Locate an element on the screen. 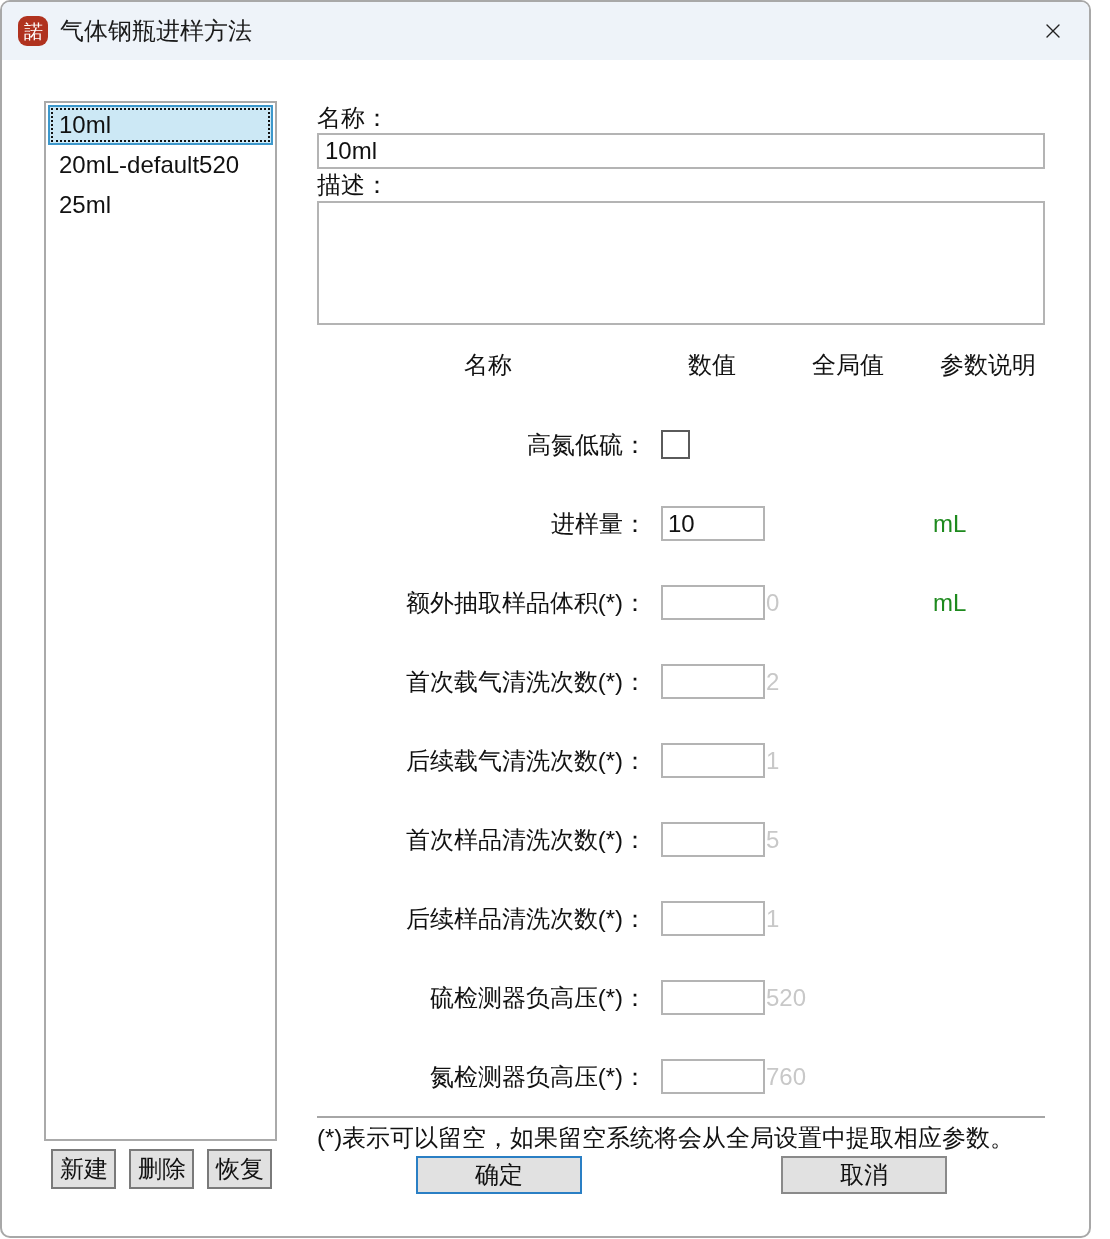 This screenshot has width=1110, height=1239. method-list-item: 20mL-default520 is located at coordinates (160, 165).